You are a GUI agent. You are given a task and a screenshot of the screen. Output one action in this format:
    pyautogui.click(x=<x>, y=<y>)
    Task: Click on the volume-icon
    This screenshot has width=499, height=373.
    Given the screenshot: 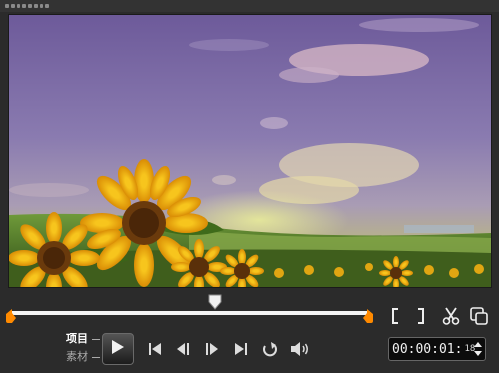 What is the action you would take?
    pyautogui.click(x=300, y=349)
    